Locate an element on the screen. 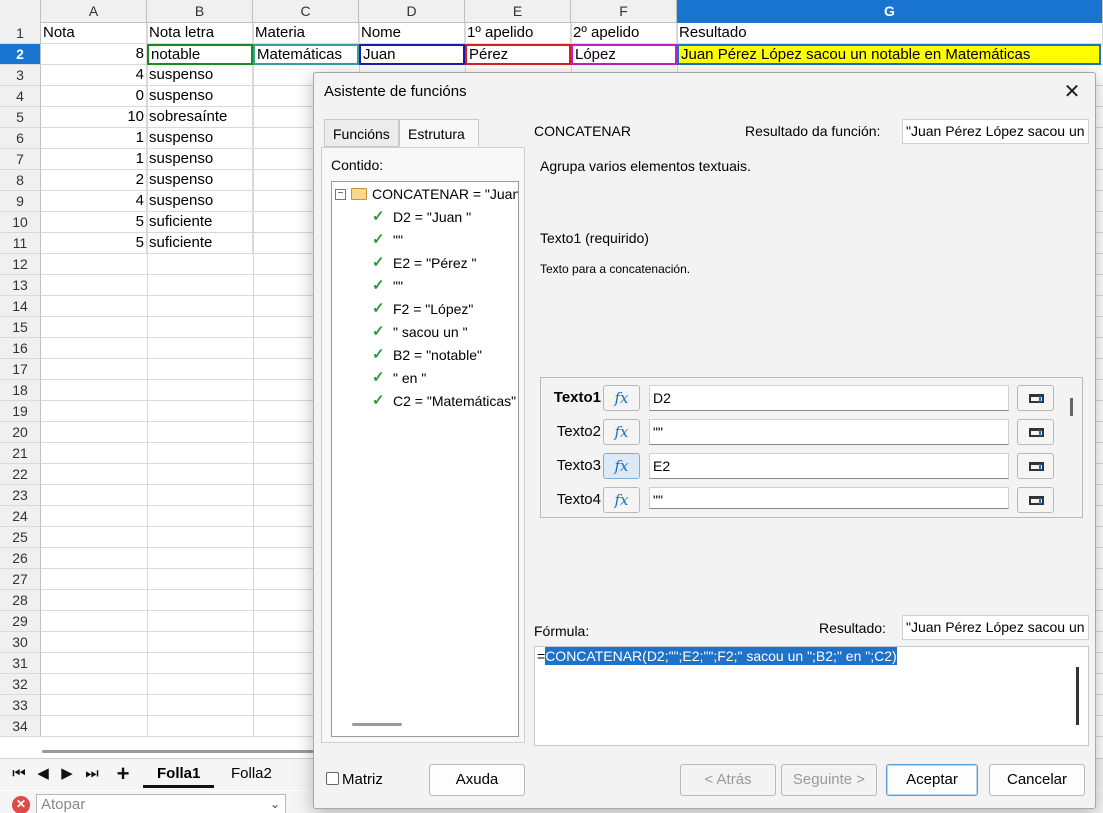 The width and height of the screenshot is (1103, 813). sheet-tab-folla1: Folla1 is located at coordinates (179, 775).